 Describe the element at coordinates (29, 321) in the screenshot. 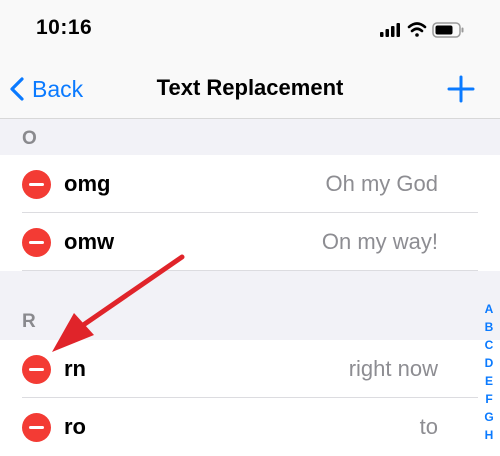

I see `section-letter: R` at that location.